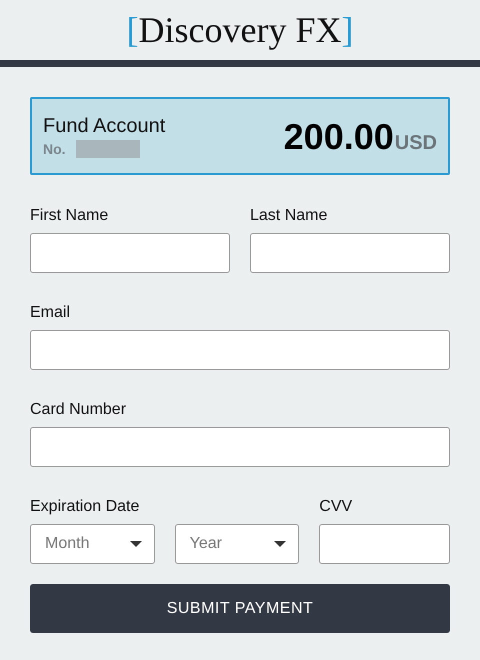  I want to click on submit-button: SUBMIT PAYMENT, so click(240, 608).